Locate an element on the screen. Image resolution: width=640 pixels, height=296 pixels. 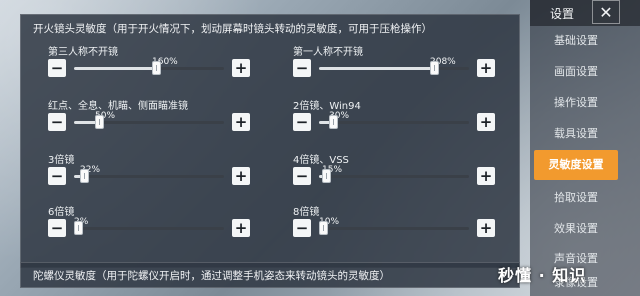
slider-label: 红点、全息、机瞄、侧面瞄准镜 is located at coordinates (118, 106).